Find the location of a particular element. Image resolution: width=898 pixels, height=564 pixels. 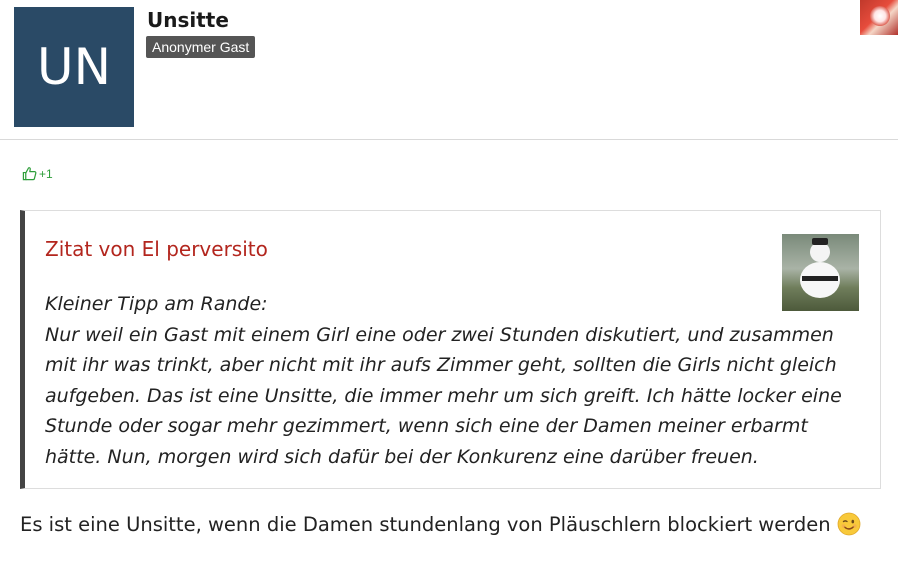

thumbs-up-icon is located at coordinates (29, 174).